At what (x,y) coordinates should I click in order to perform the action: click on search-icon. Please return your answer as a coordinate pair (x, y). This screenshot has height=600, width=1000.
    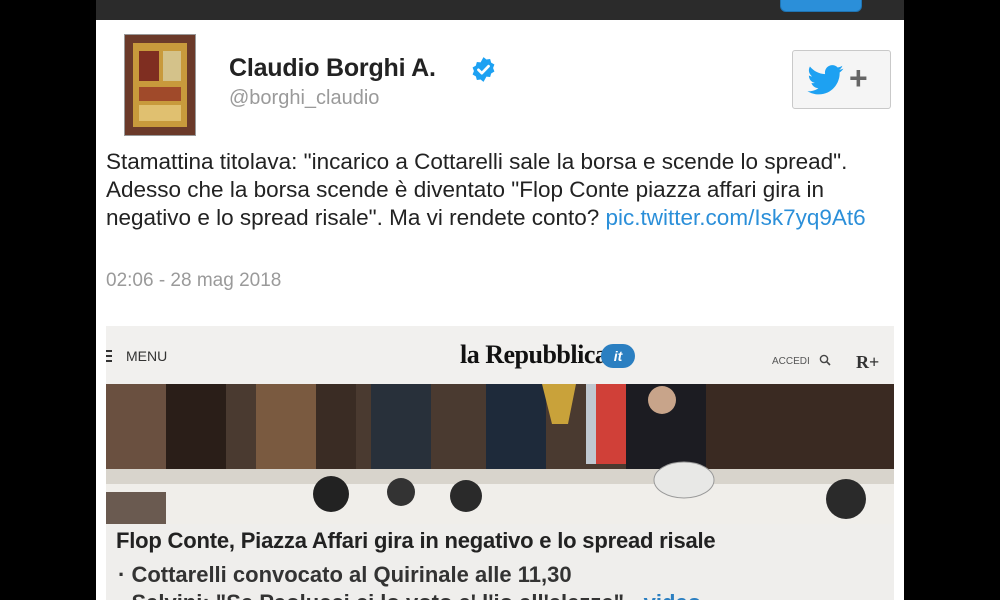
    Looking at the image, I should click on (825, 360).